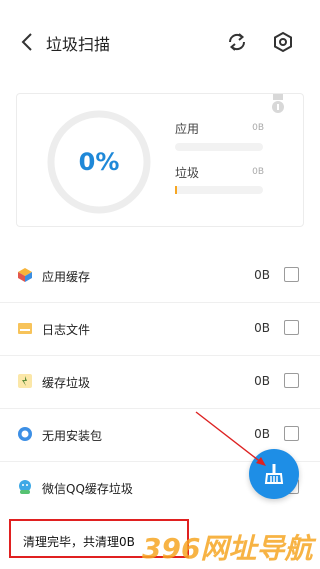 This screenshot has height=569, width=320. Describe the element at coordinates (283, 42) in the screenshot. I see `settings-hexagon-icon` at that location.